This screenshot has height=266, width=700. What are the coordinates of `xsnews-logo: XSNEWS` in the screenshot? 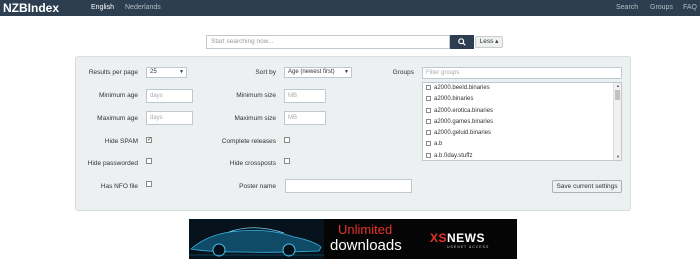 It's located at (458, 238).